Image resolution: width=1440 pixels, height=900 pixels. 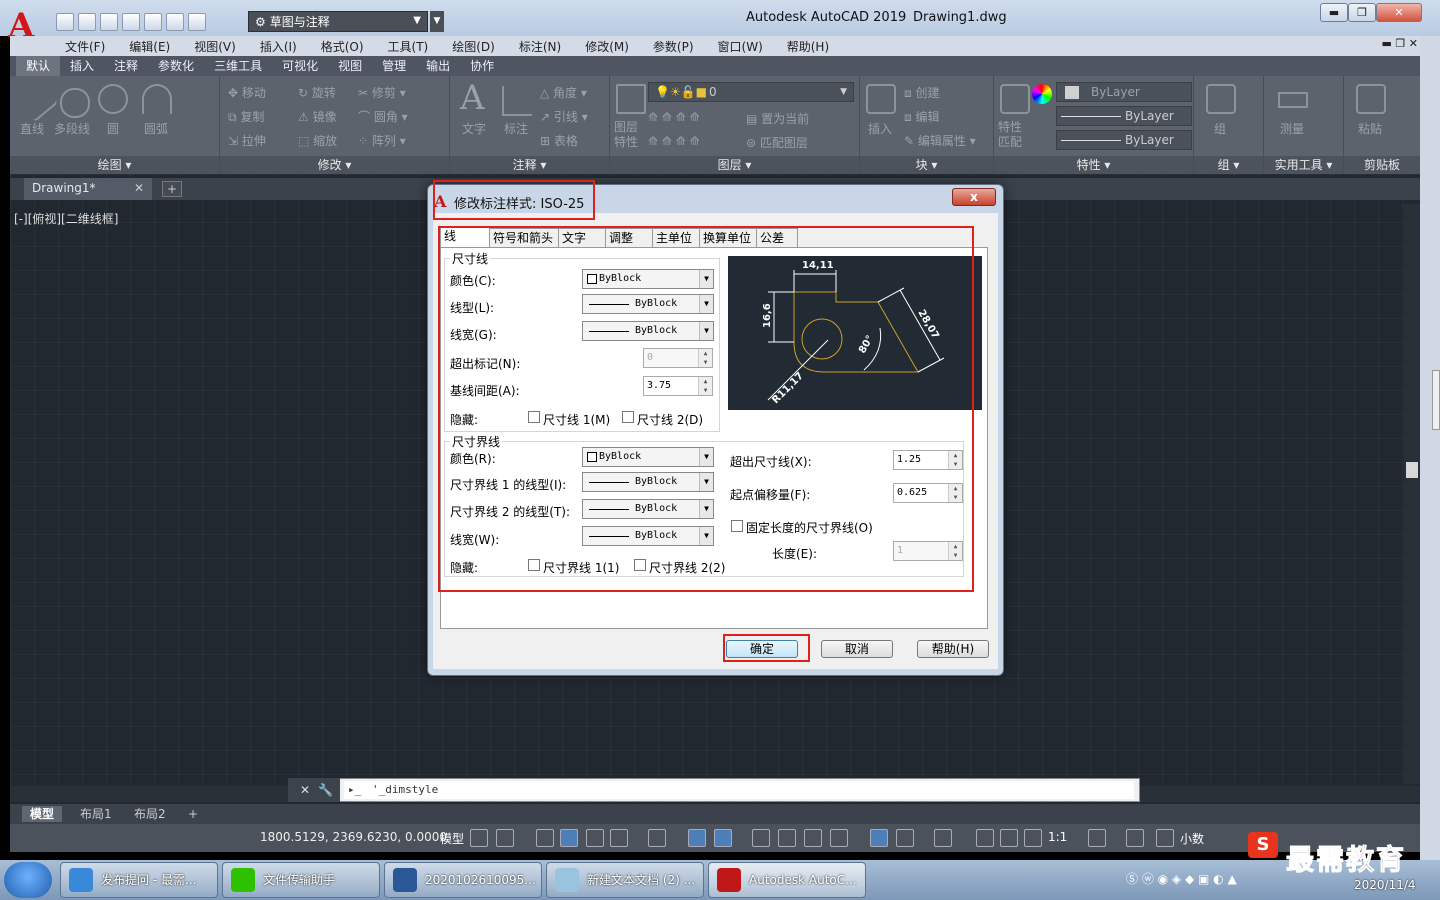 I want to click on match-properties-icon, so click(x=1015, y=99).